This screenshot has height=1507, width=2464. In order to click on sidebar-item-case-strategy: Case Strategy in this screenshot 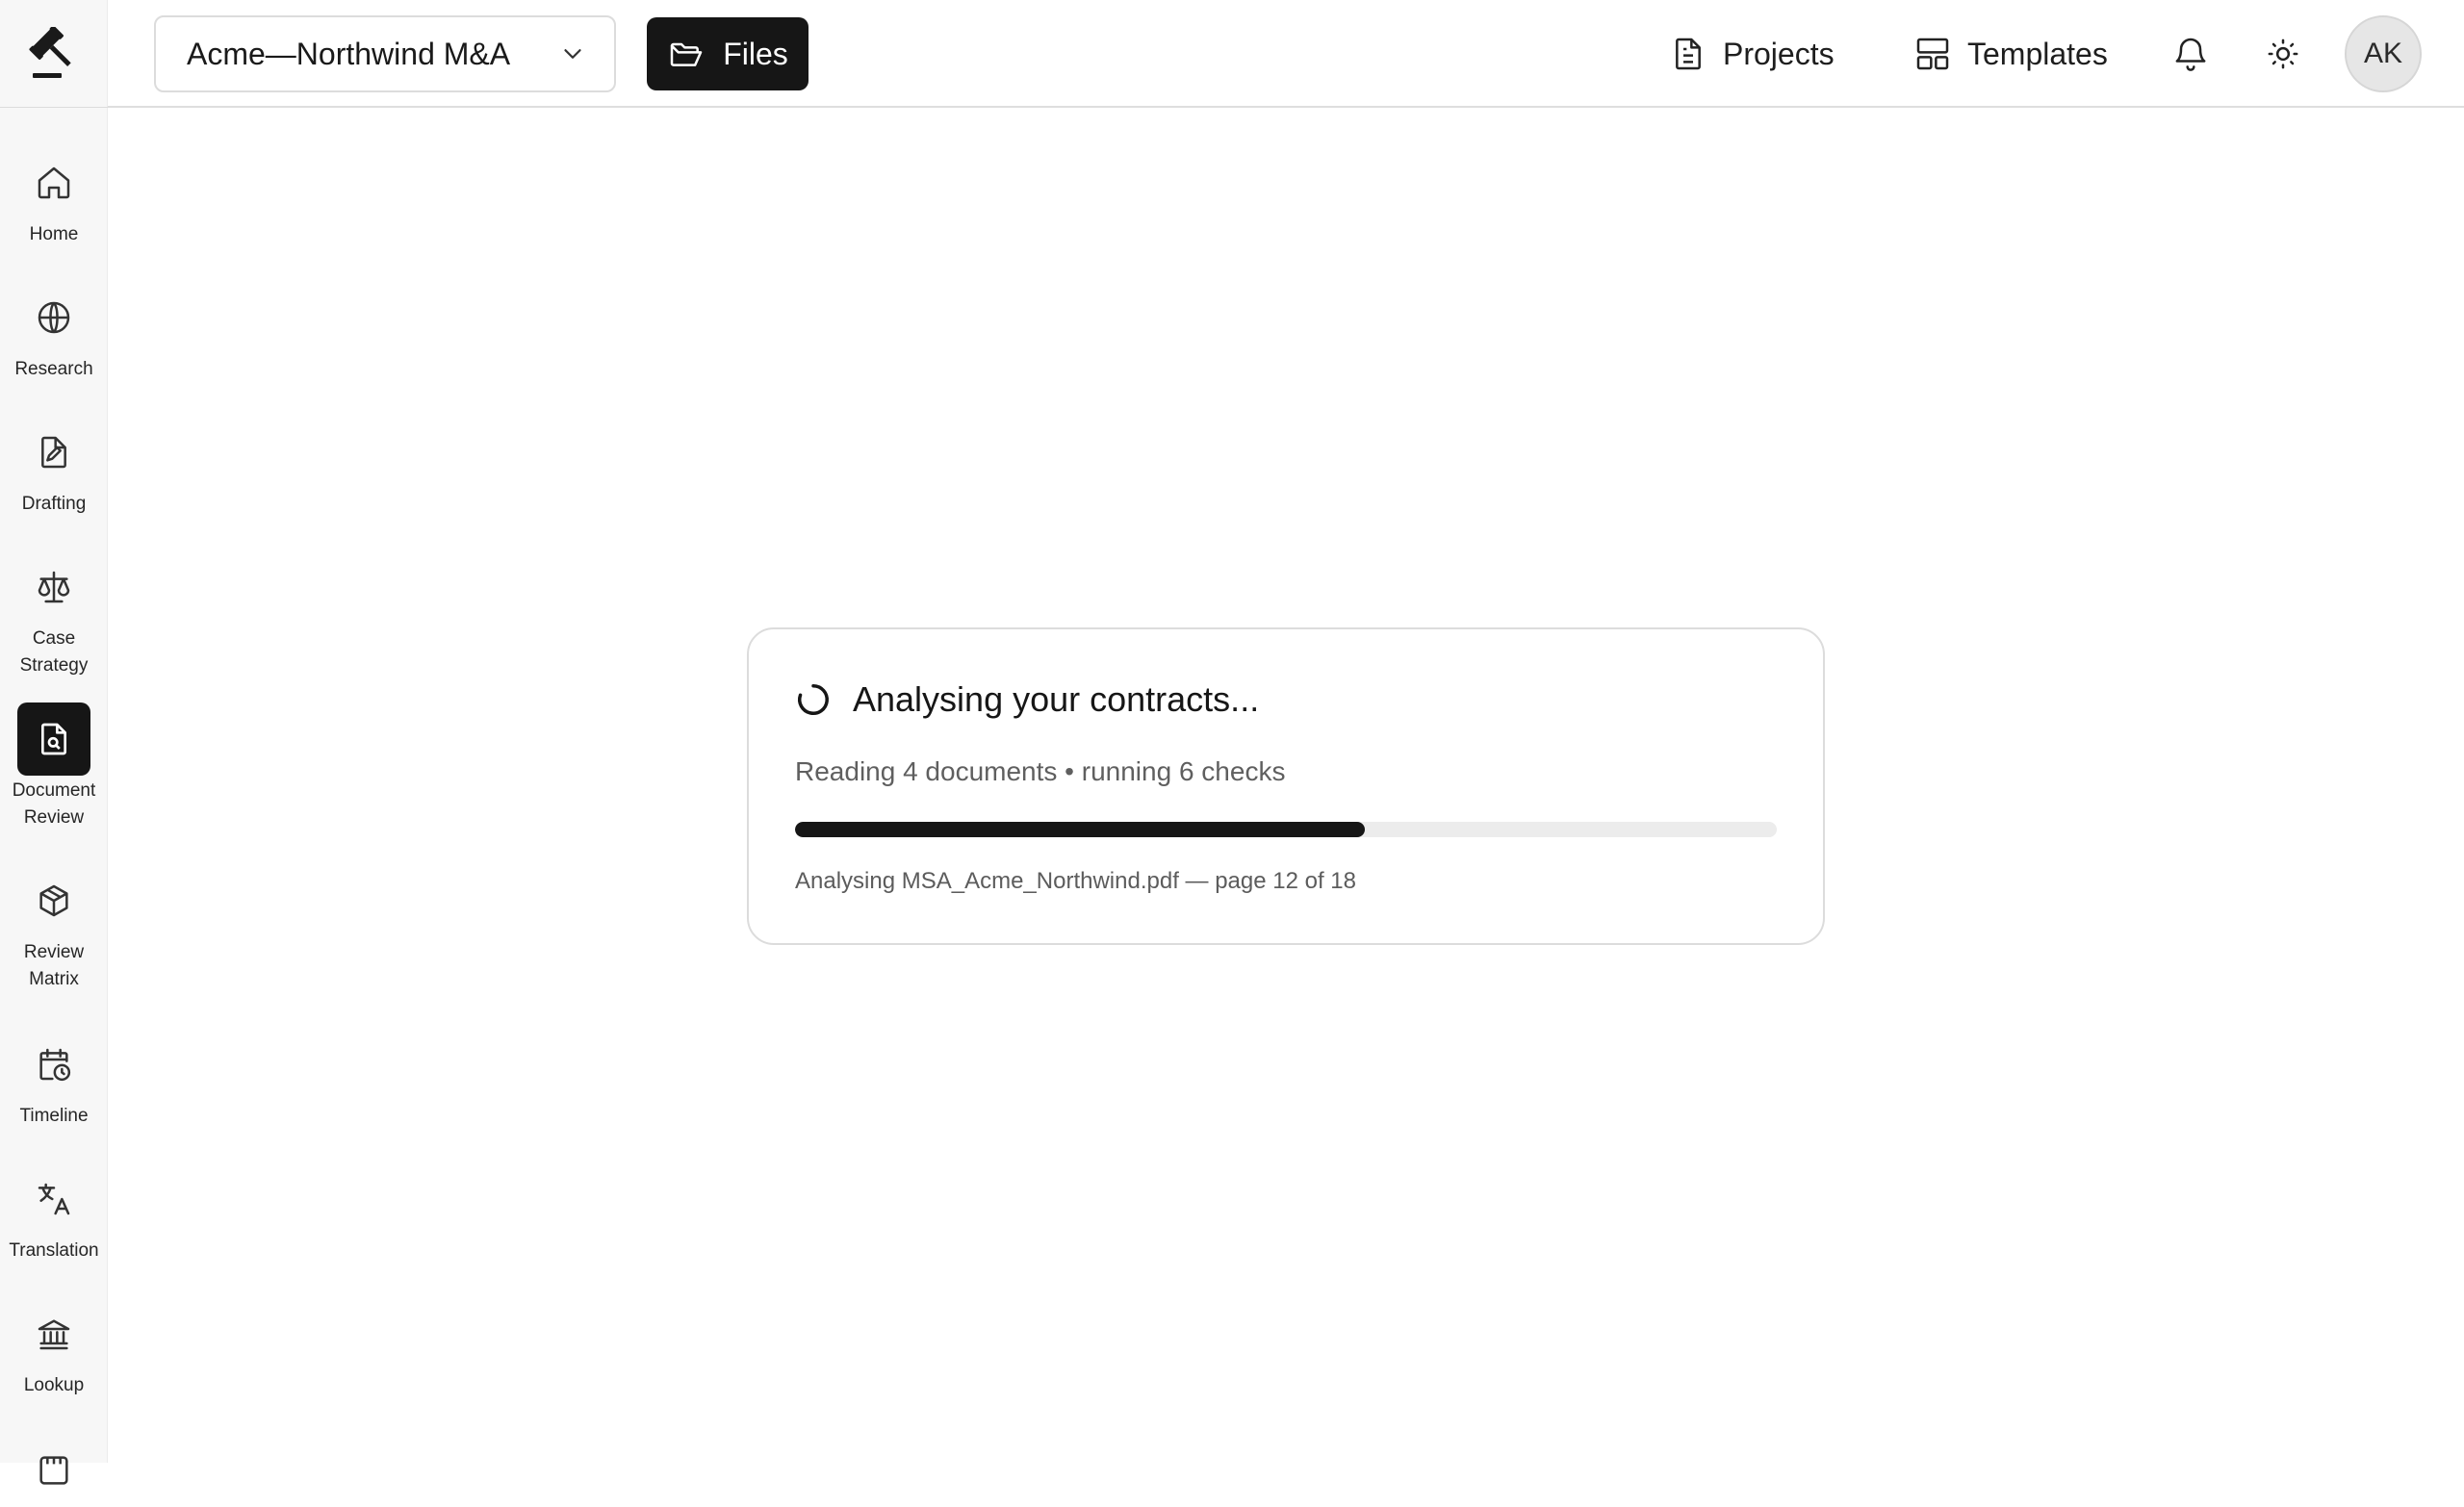, I will do `click(54, 614)`.